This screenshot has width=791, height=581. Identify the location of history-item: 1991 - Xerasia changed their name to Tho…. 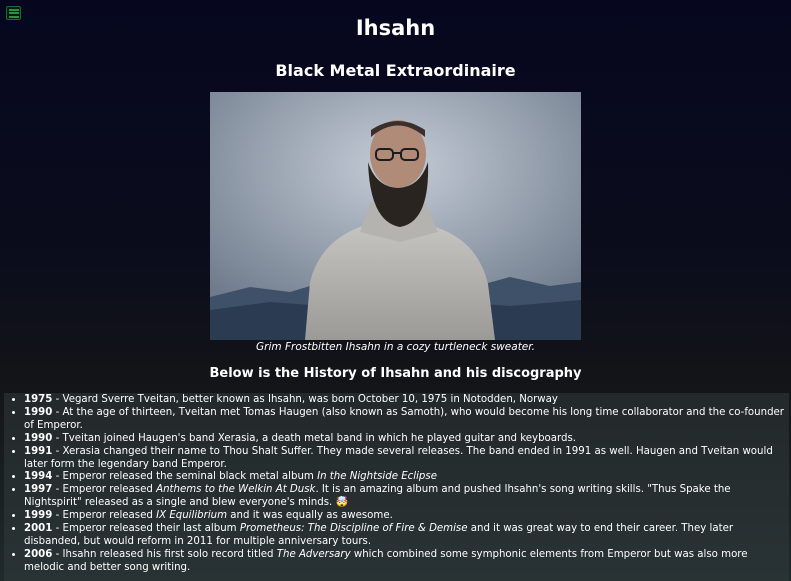
(404, 459).